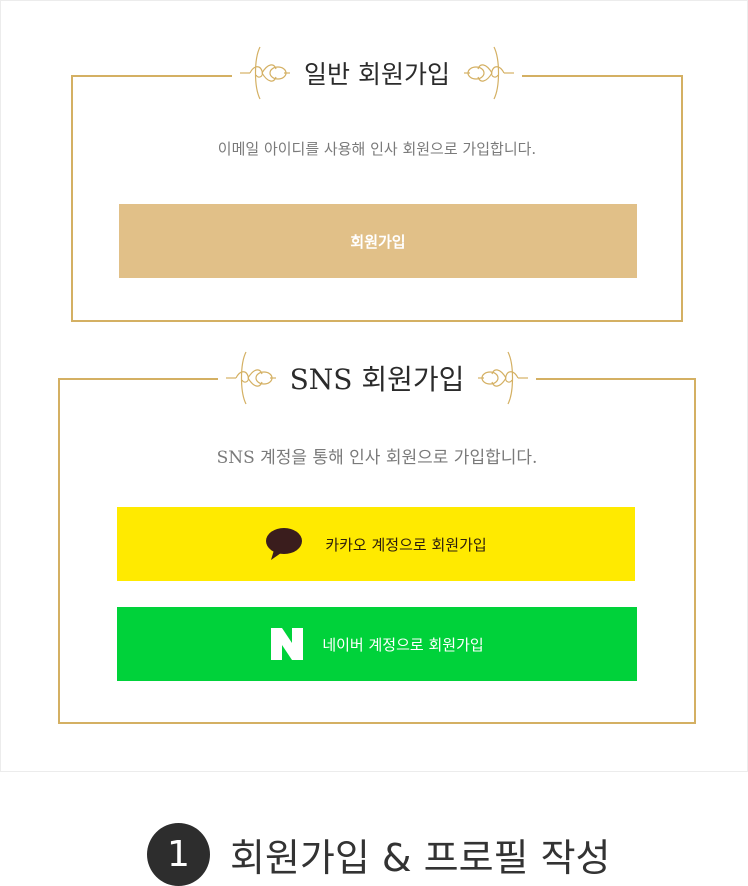  I want to click on naver-signup-button: 네이버 계정으로 회원가입, so click(377, 644).